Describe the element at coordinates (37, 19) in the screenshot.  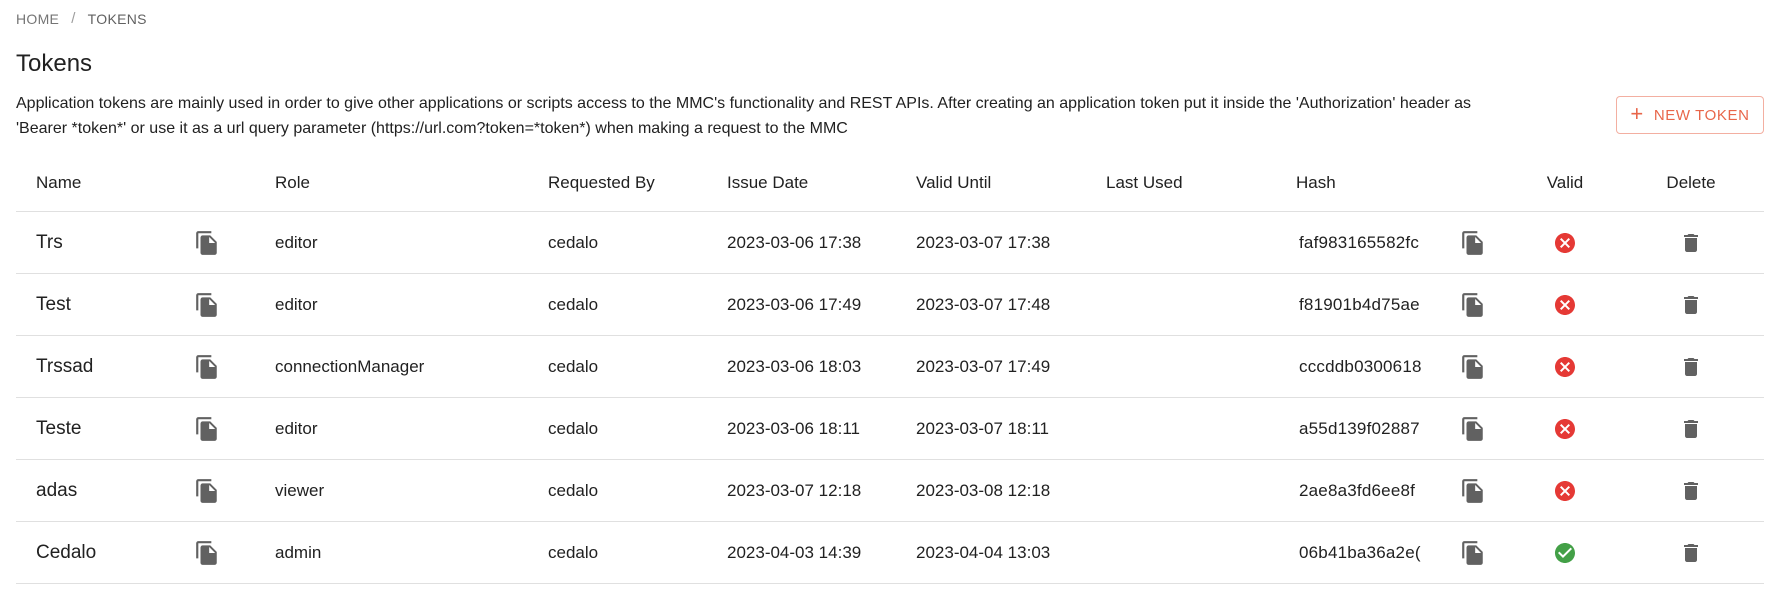
I see `breadcrumb-home-link: HOME` at that location.